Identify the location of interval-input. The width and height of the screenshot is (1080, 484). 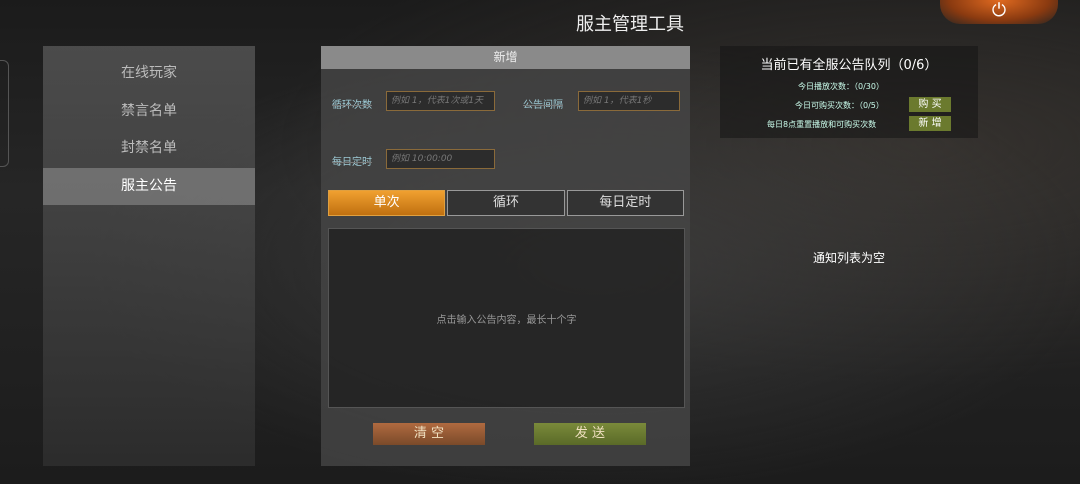
(629, 101).